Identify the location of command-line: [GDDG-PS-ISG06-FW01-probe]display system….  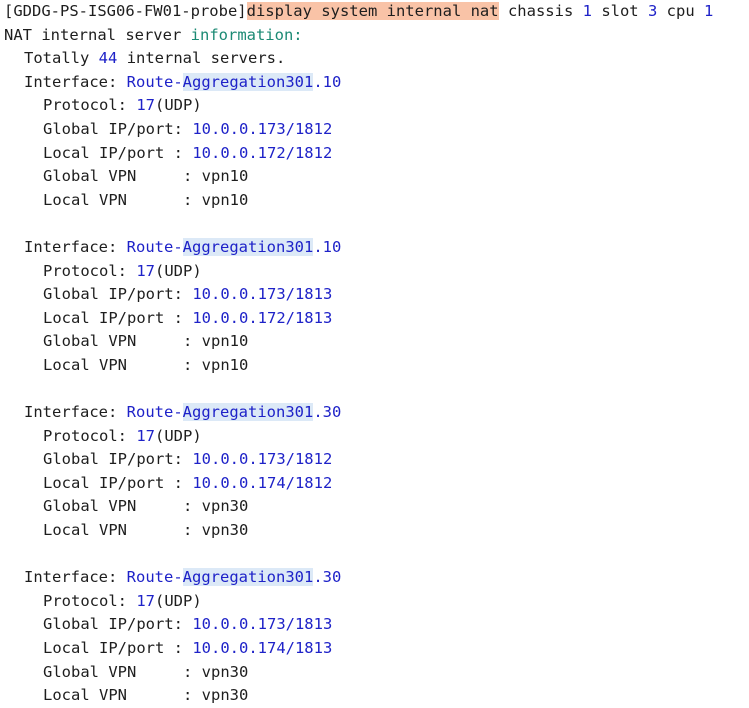
(376, 12).